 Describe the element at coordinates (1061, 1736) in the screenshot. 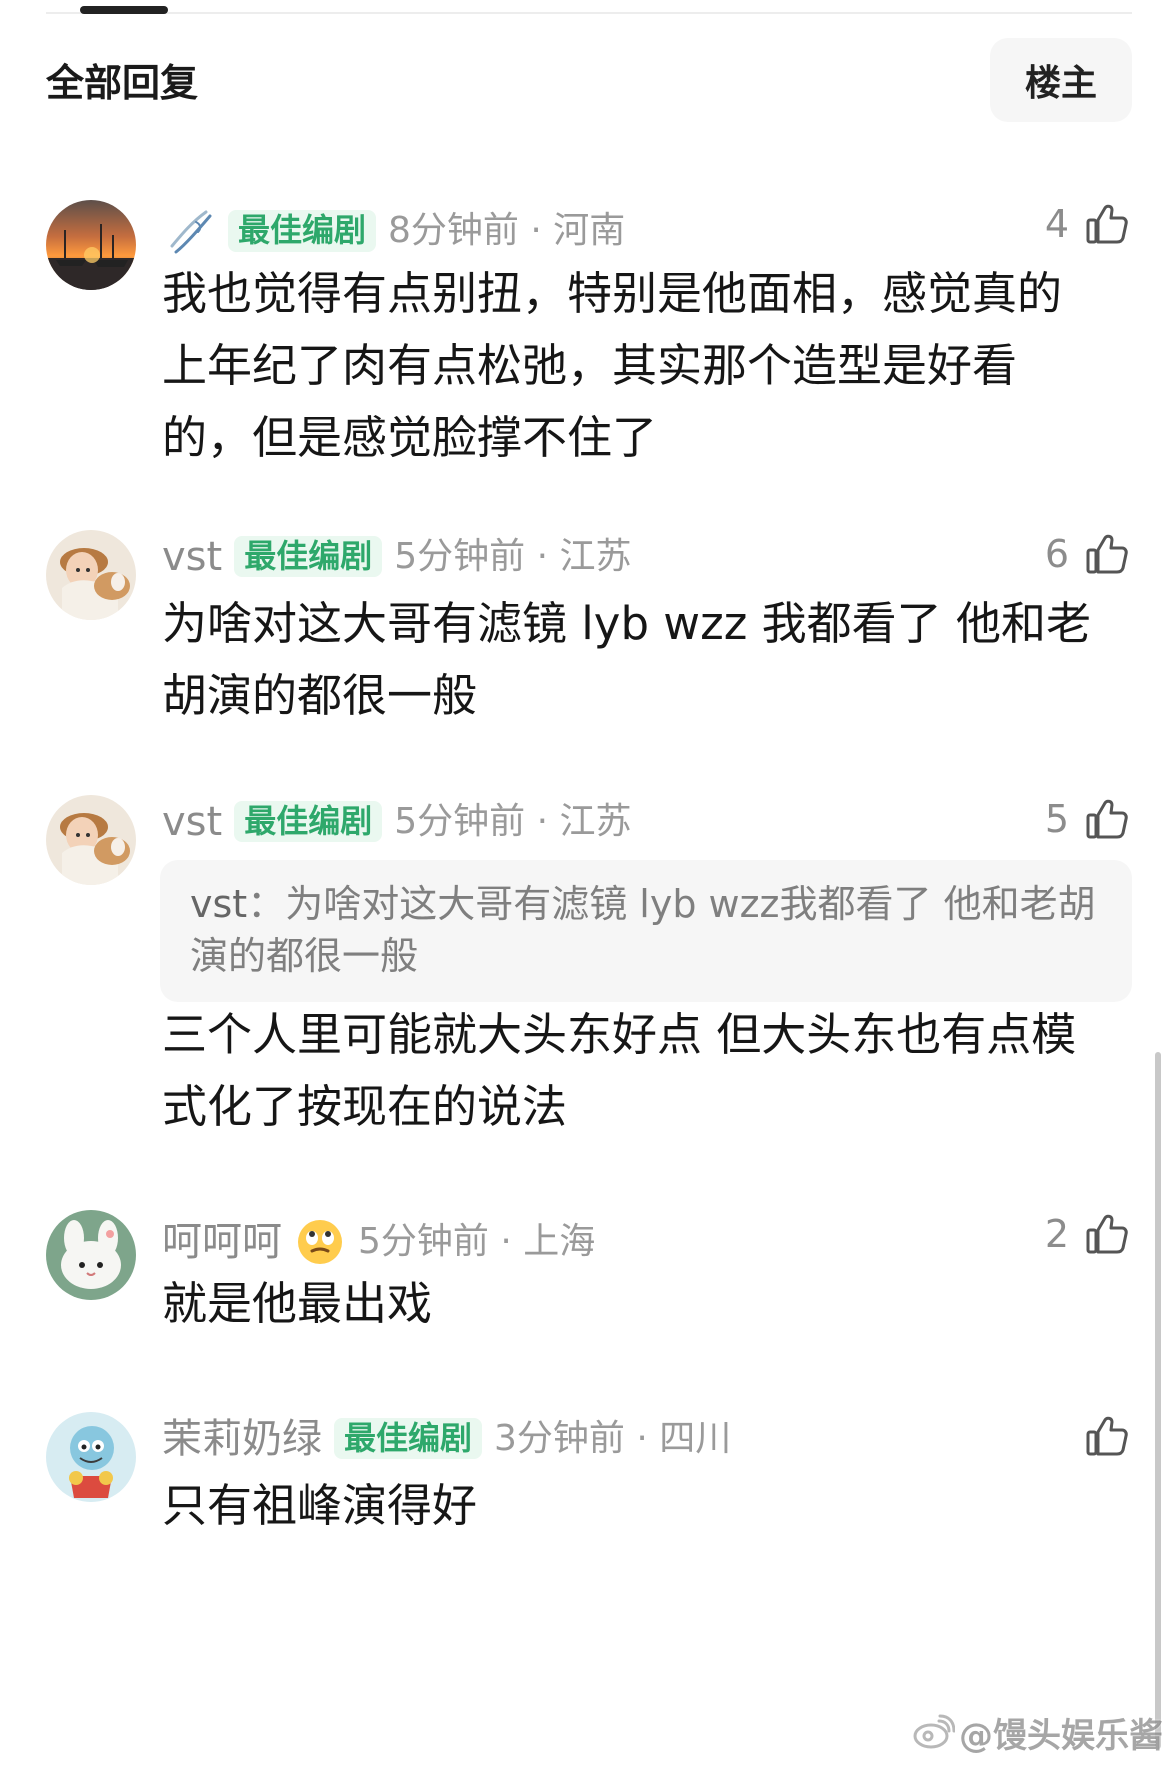

I see `watermark-text: @馒头娱乐酱` at that location.